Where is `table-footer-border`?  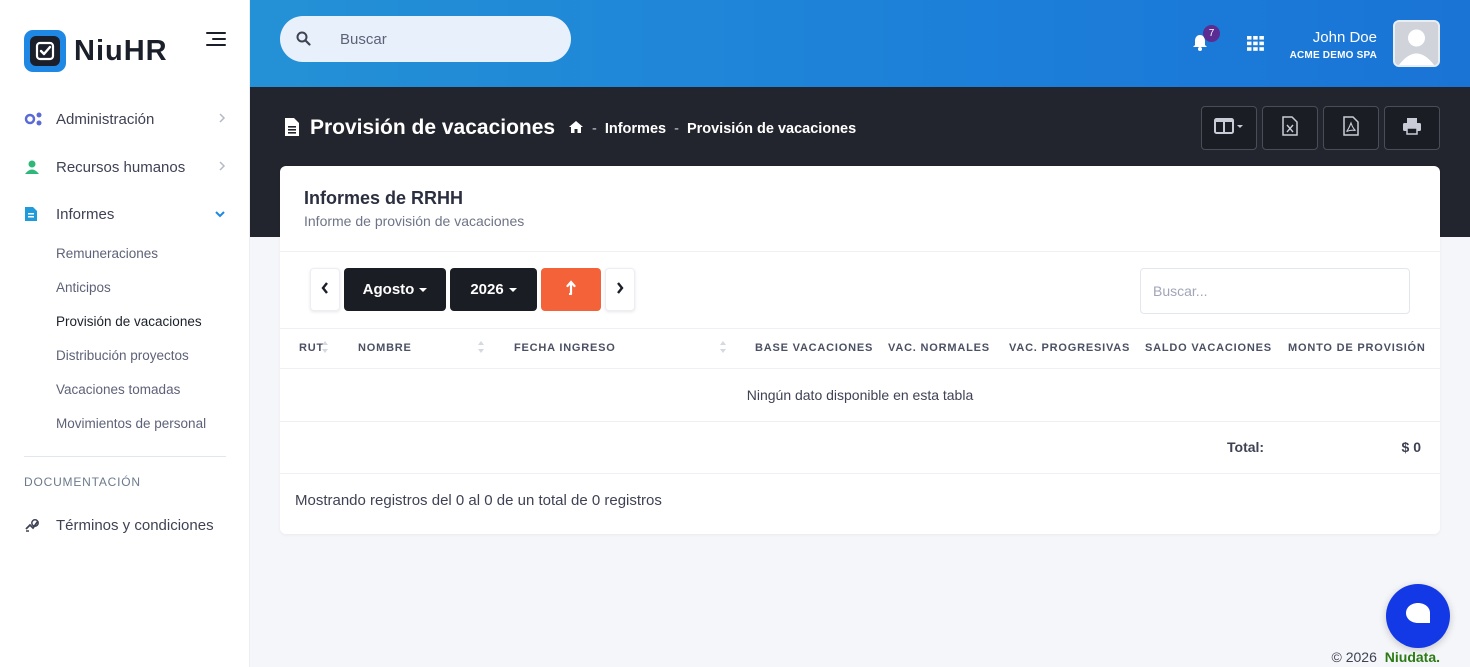
table-footer-border is located at coordinates (860, 473).